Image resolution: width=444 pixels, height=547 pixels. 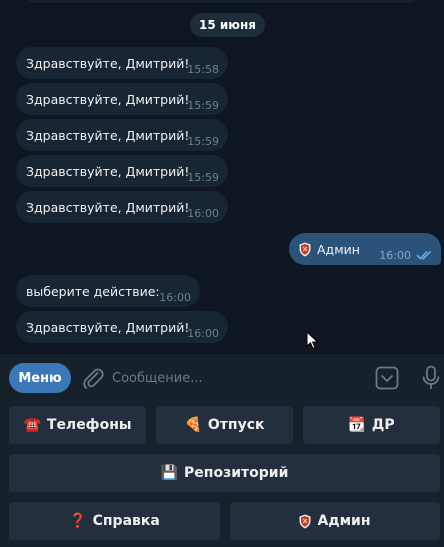 I want to click on message-bubble: Здравствуйте, Дмитрий! 15:58, so click(x=122, y=63).